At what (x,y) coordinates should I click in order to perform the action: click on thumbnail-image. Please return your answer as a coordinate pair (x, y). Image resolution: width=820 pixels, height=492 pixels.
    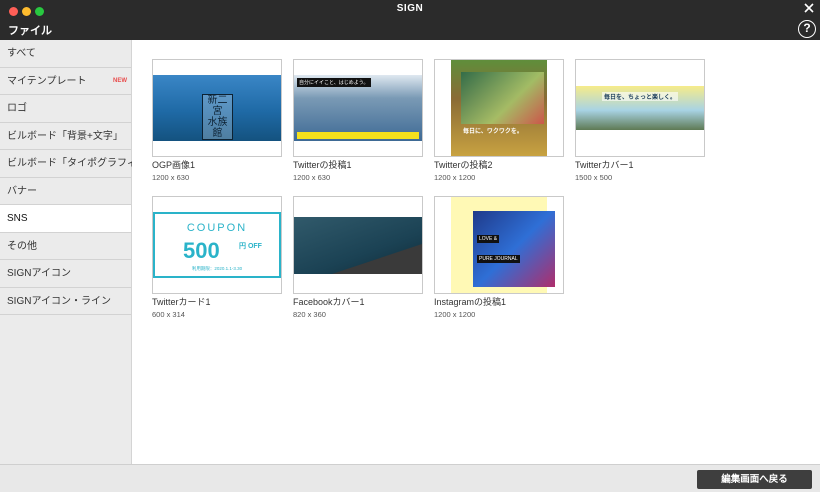
    Looking at the image, I should click on (358, 245).